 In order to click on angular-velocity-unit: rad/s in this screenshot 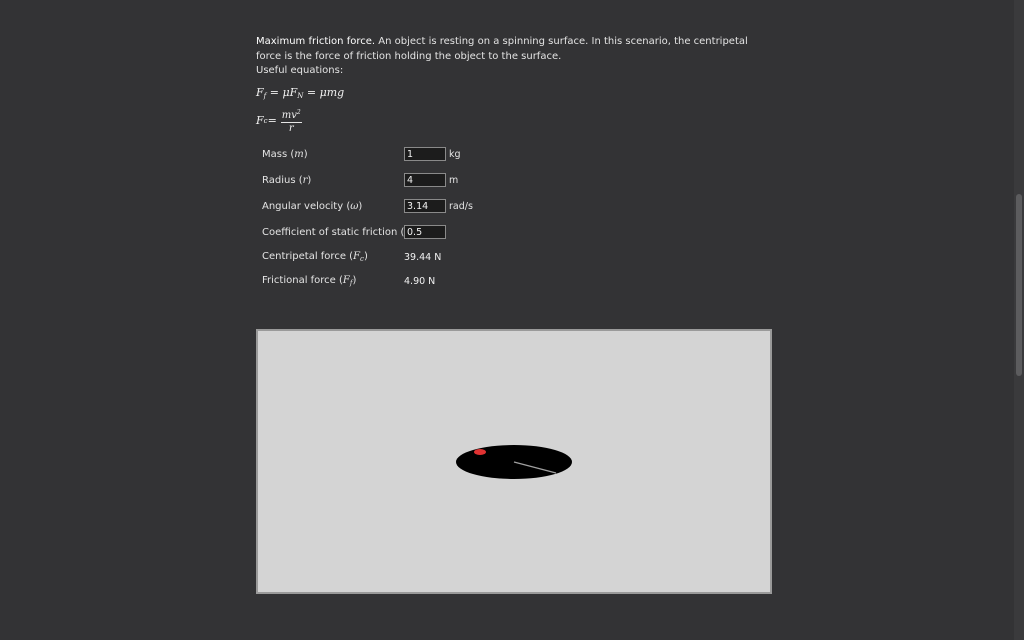, I will do `click(461, 206)`.